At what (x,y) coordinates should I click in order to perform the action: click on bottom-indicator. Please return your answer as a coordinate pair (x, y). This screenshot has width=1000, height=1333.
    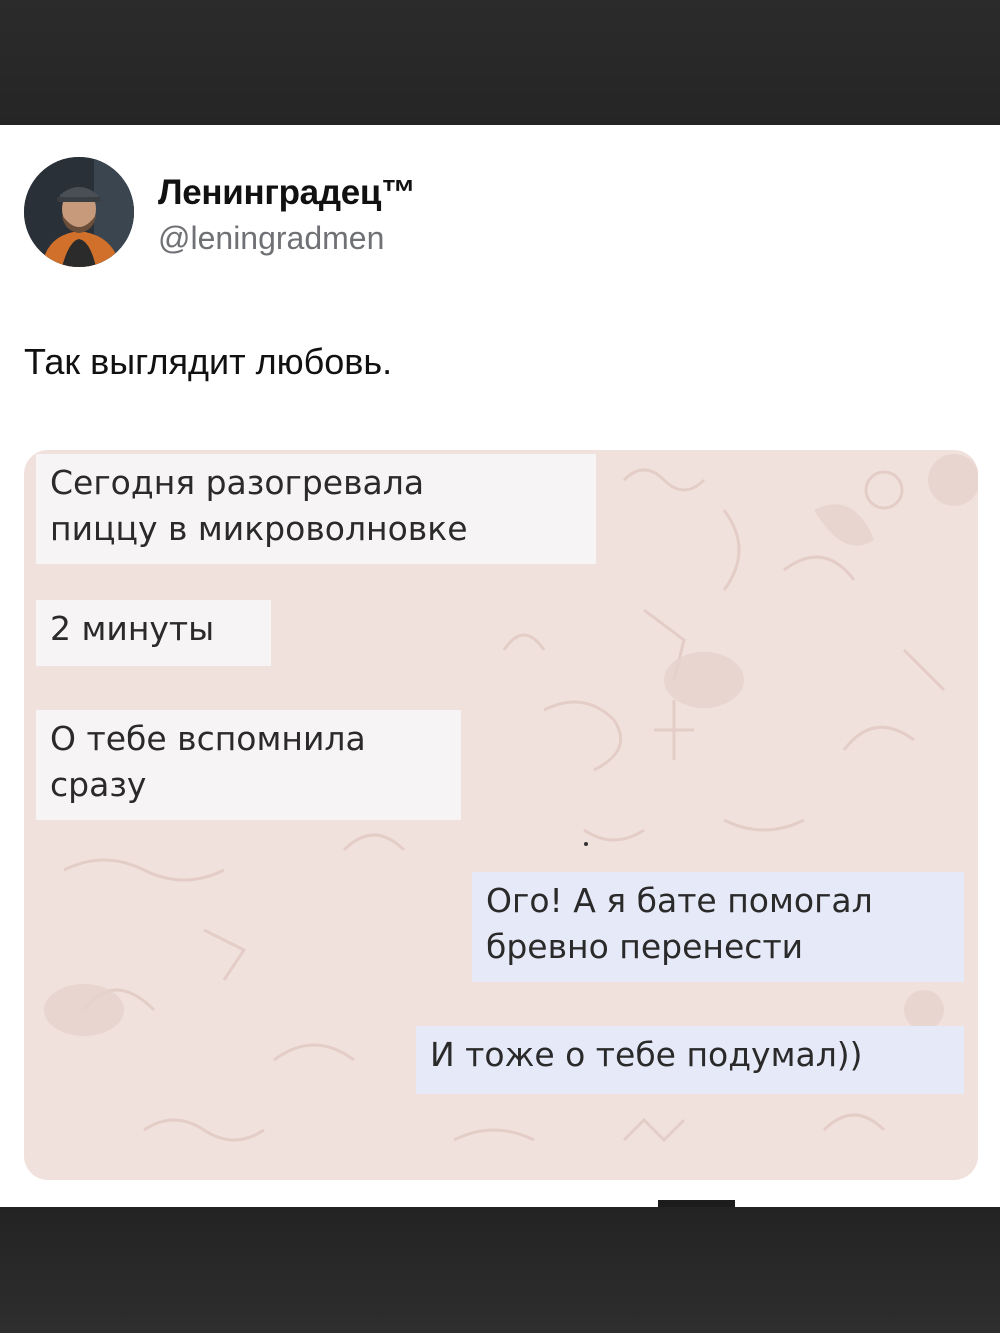
    Looking at the image, I should click on (696, 1203).